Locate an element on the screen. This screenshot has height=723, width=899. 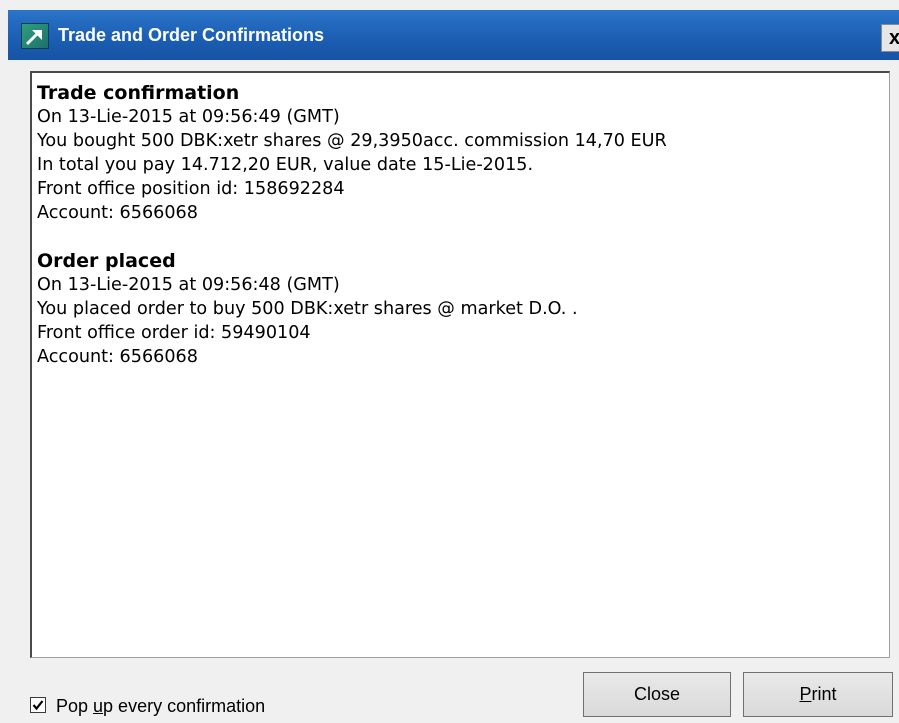
order-line: Front office order id: 59490104 is located at coordinates (174, 333).